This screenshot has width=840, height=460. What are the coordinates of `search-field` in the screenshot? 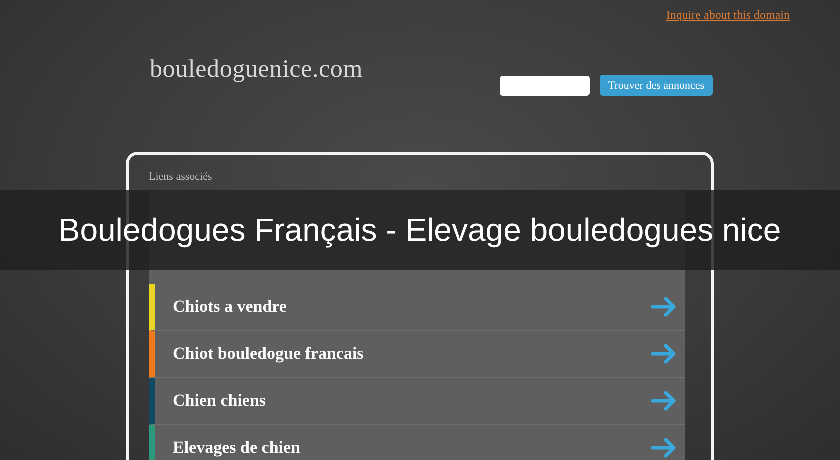 It's located at (545, 86).